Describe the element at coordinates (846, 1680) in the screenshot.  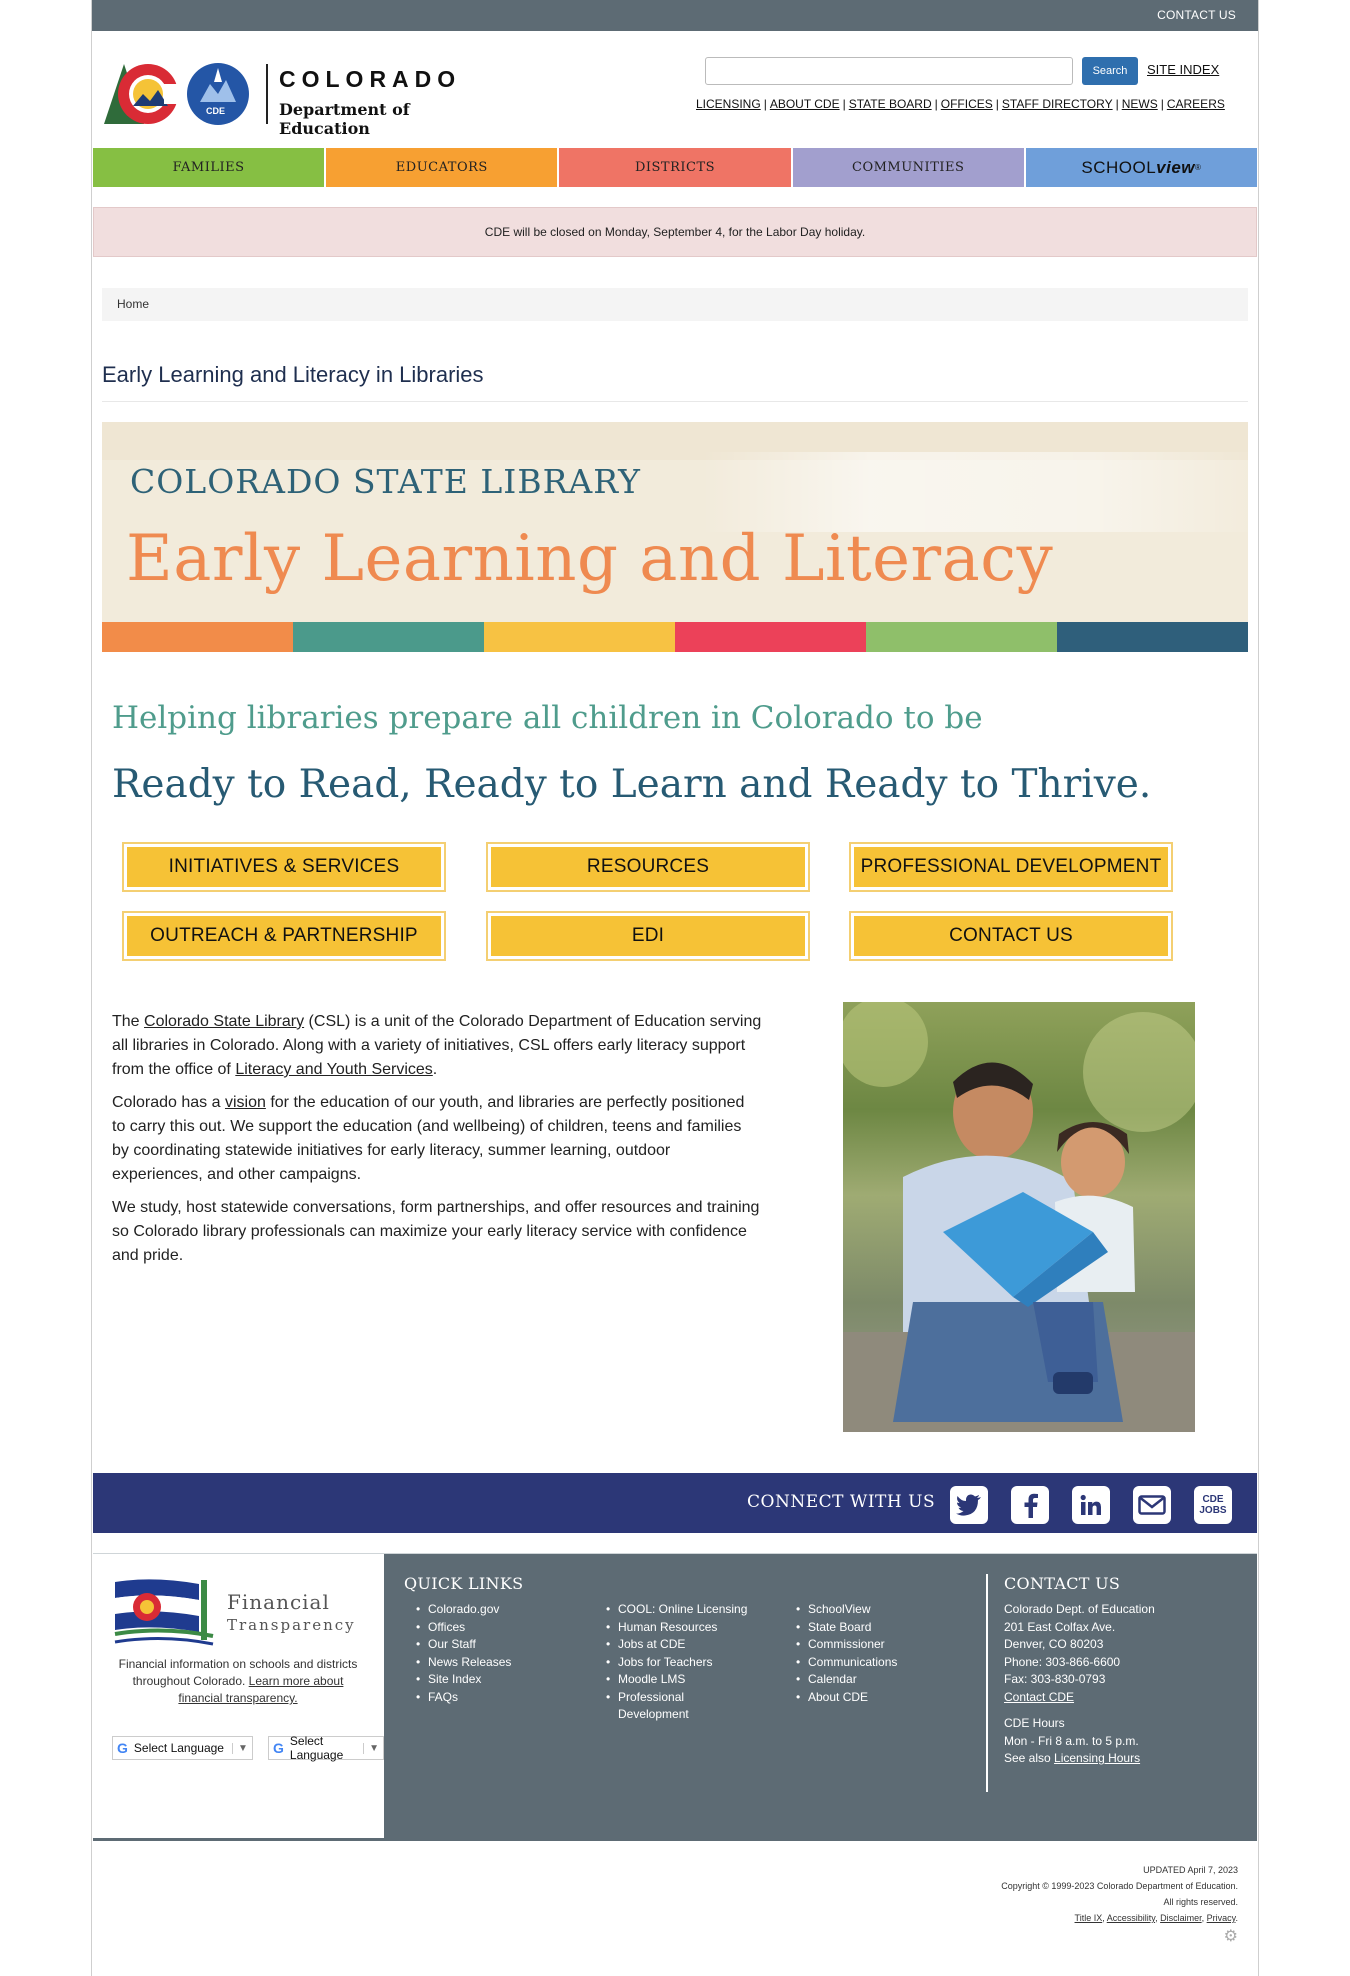
I see `quick-link: Calendar` at that location.